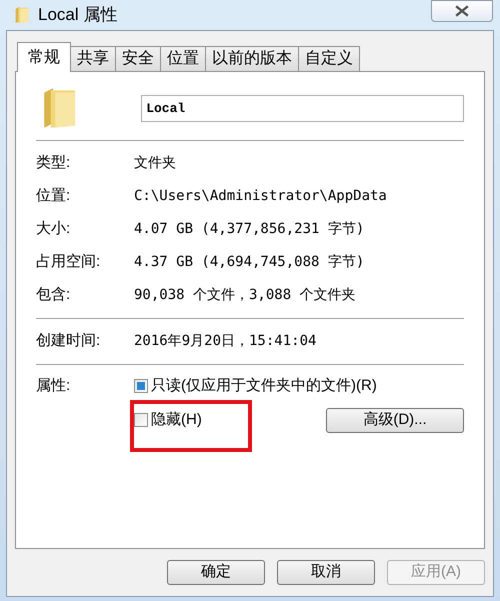 The image size is (500, 601). What do you see at coordinates (326, 572) in the screenshot?
I see `dialog-button: 取消` at bounding box center [326, 572].